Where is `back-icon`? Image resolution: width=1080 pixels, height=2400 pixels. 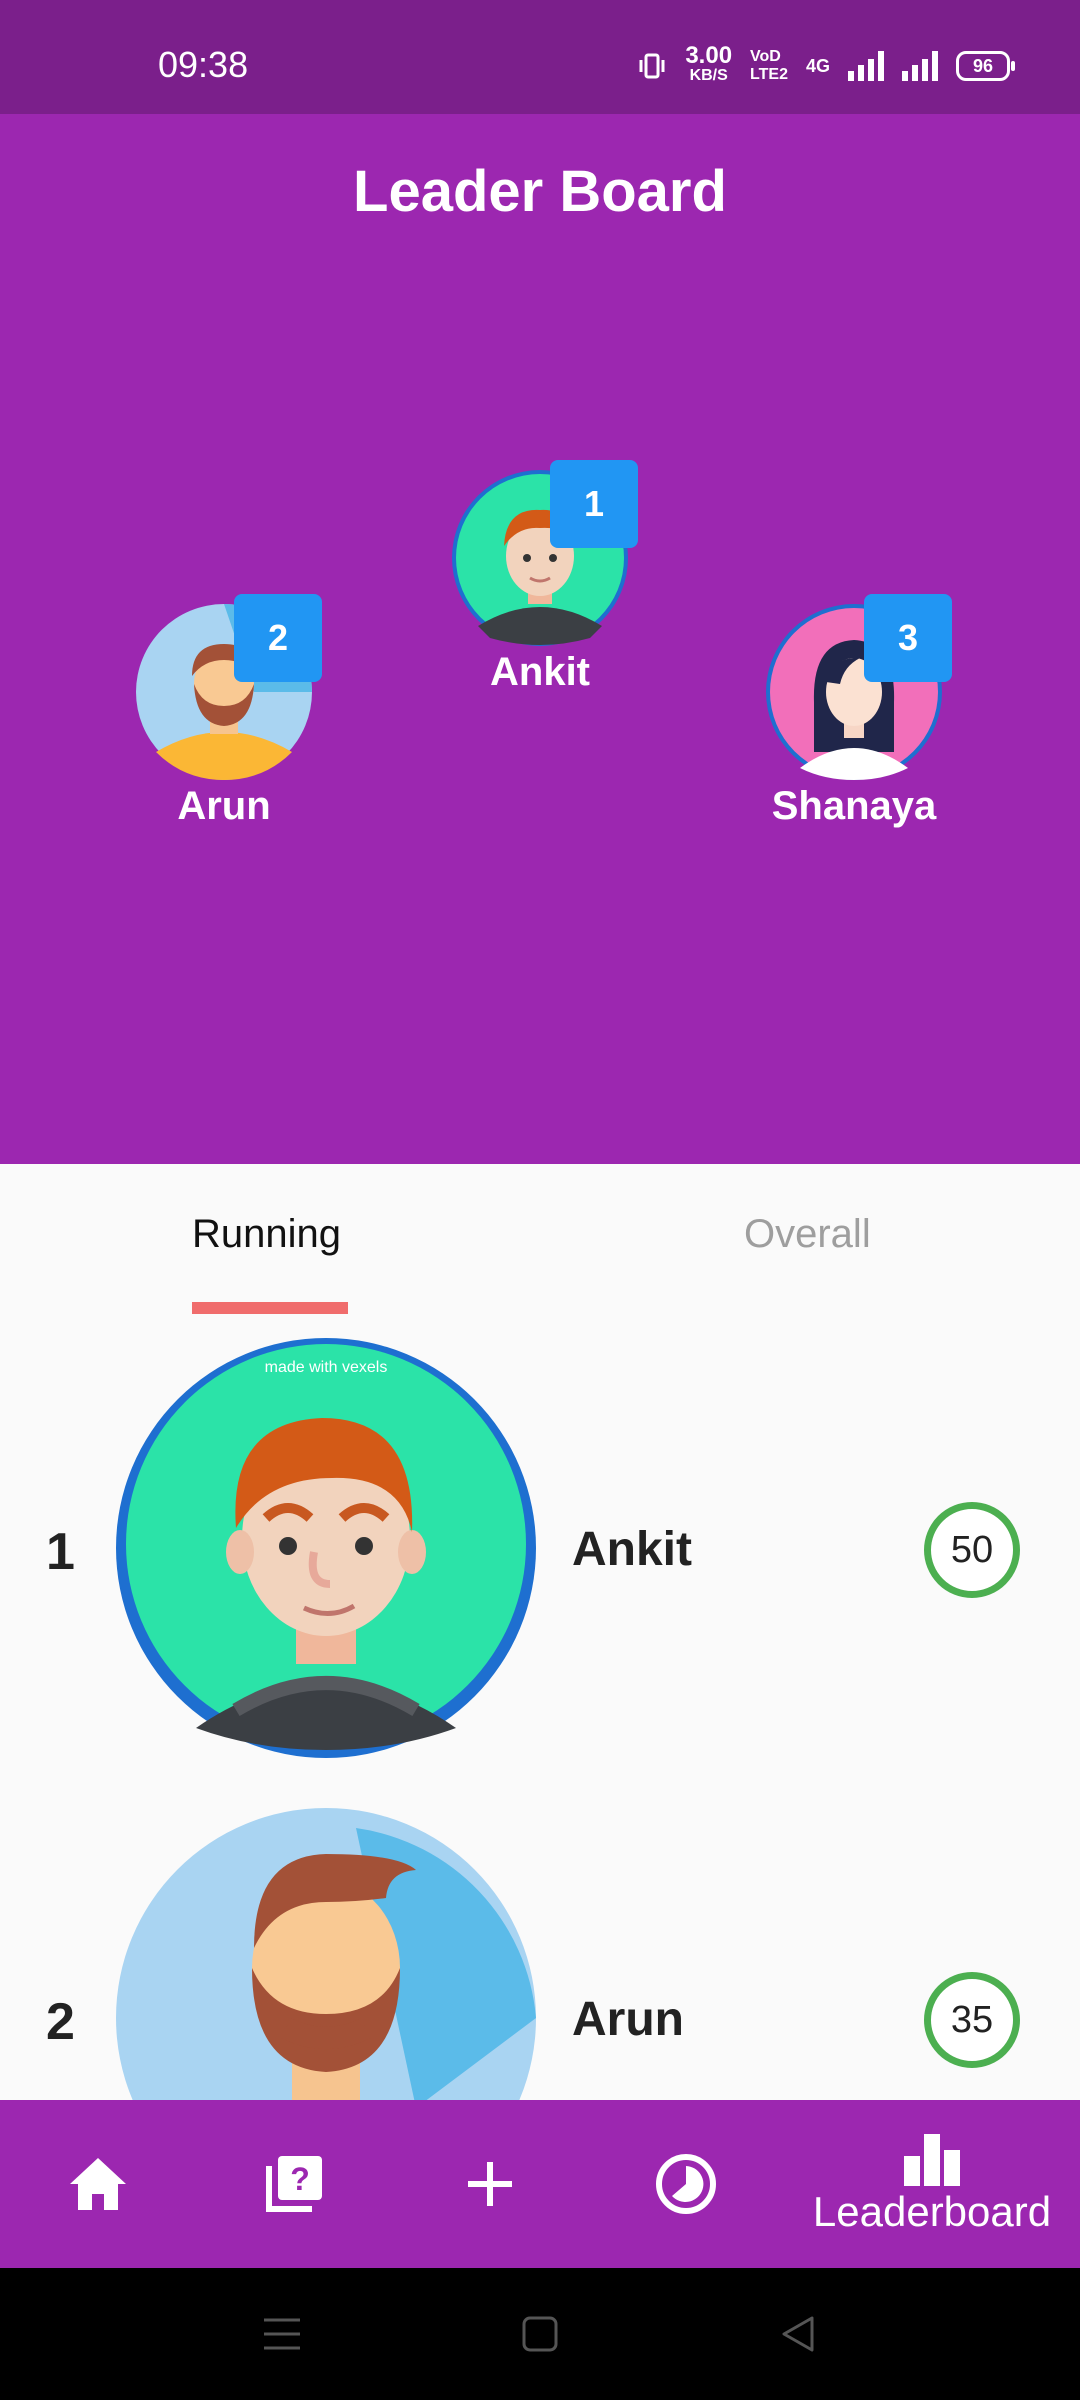
back-icon is located at coordinates (798, 2334).